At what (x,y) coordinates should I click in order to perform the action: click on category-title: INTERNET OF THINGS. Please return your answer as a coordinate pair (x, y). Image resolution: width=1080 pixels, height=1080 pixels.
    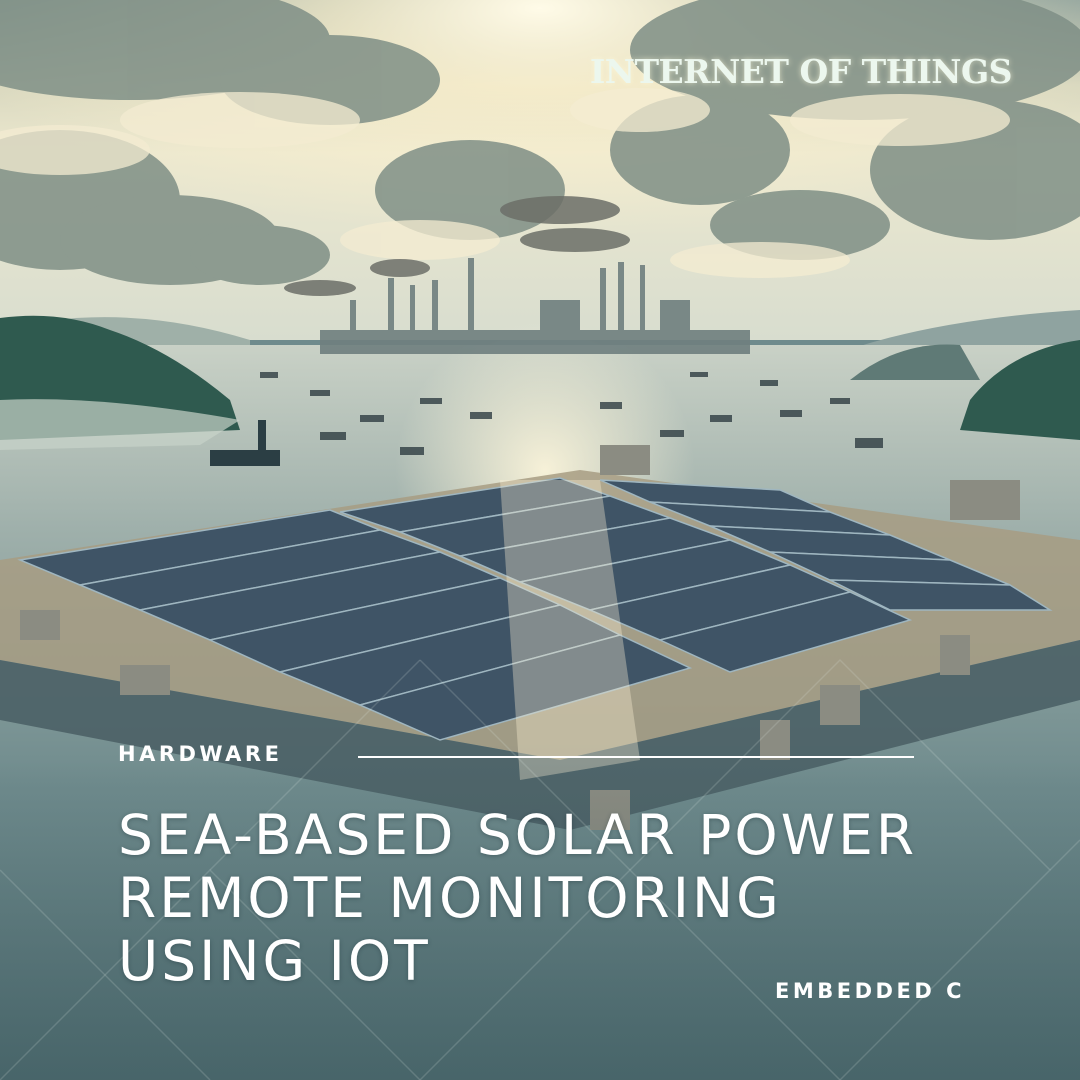
    Looking at the image, I should click on (801, 71).